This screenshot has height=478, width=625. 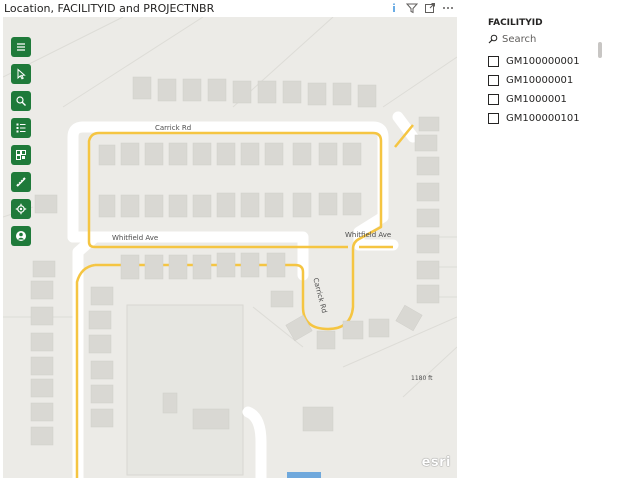 What do you see at coordinates (394, 8) in the screenshot?
I see `info-icon` at bounding box center [394, 8].